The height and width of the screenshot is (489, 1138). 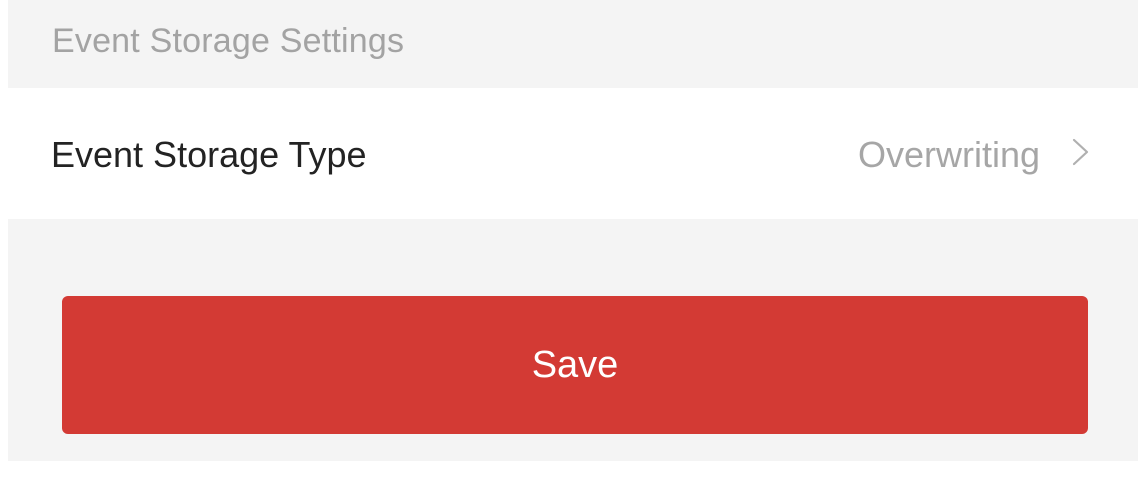 What do you see at coordinates (209, 154) in the screenshot?
I see `event-storage-type-label: Event Storage Type` at bounding box center [209, 154].